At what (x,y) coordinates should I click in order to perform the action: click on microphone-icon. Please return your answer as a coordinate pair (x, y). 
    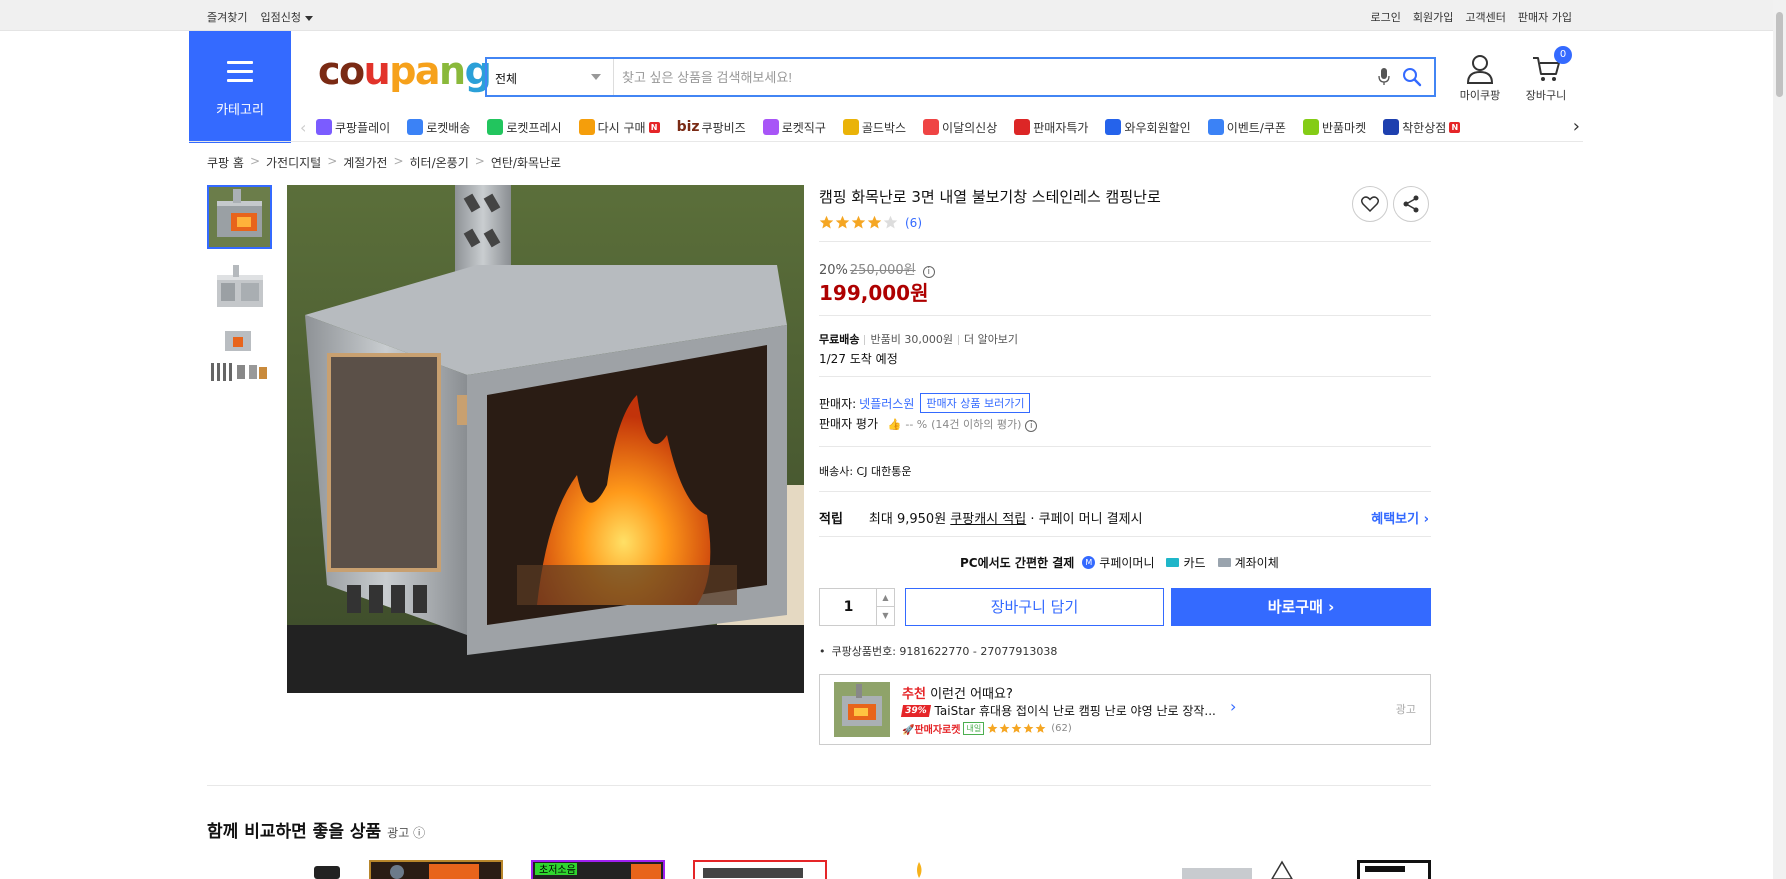
    Looking at the image, I should click on (1384, 78).